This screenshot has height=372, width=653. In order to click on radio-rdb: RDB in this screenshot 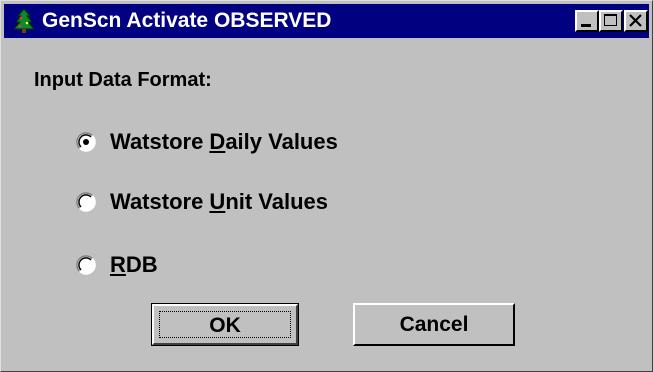, I will do `click(276, 265)`.